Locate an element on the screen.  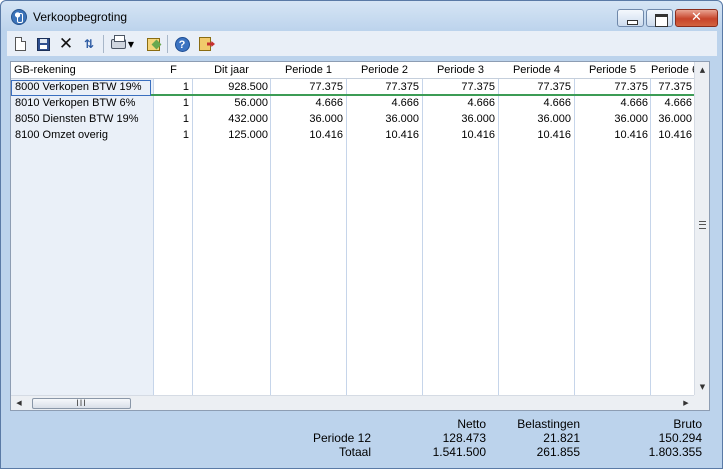
cell-gb-rekening: 8100 Omzet overig is located at coordinates (83, 136).